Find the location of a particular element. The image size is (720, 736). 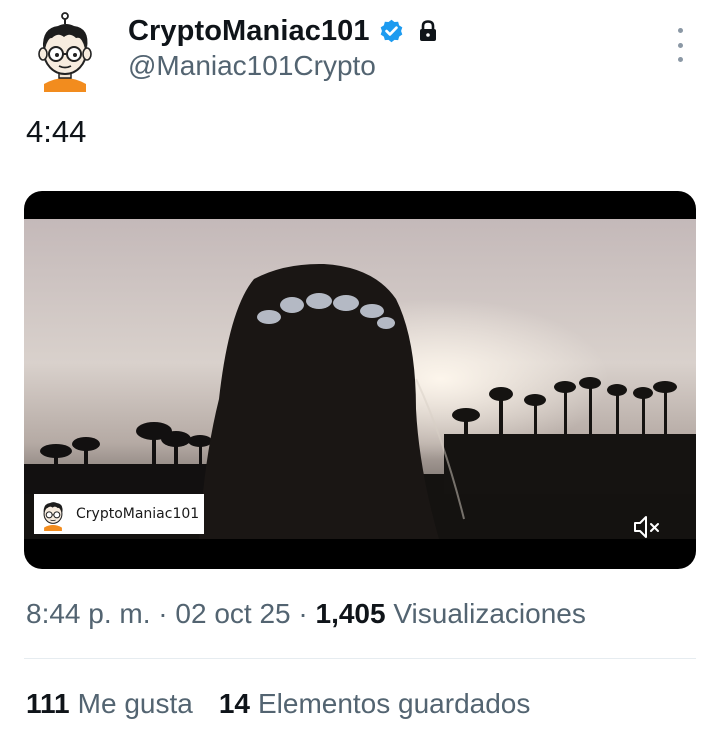

views-count: 1,405 is located at coordinates (350, 613).